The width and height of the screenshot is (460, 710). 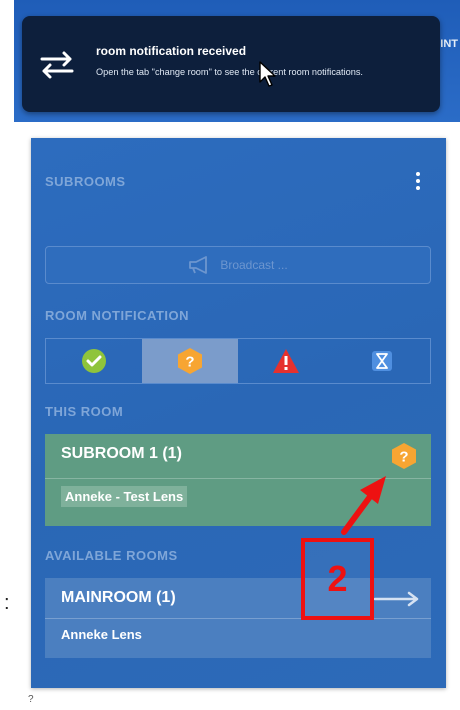 I want to click on room-notification-selector: ?, so click(x=238, y=361).